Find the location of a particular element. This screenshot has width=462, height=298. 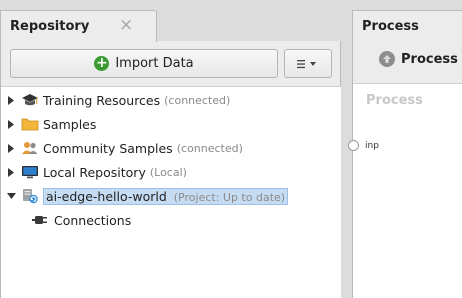

tree-item-label: Connections is located at coordinates (93, 220).